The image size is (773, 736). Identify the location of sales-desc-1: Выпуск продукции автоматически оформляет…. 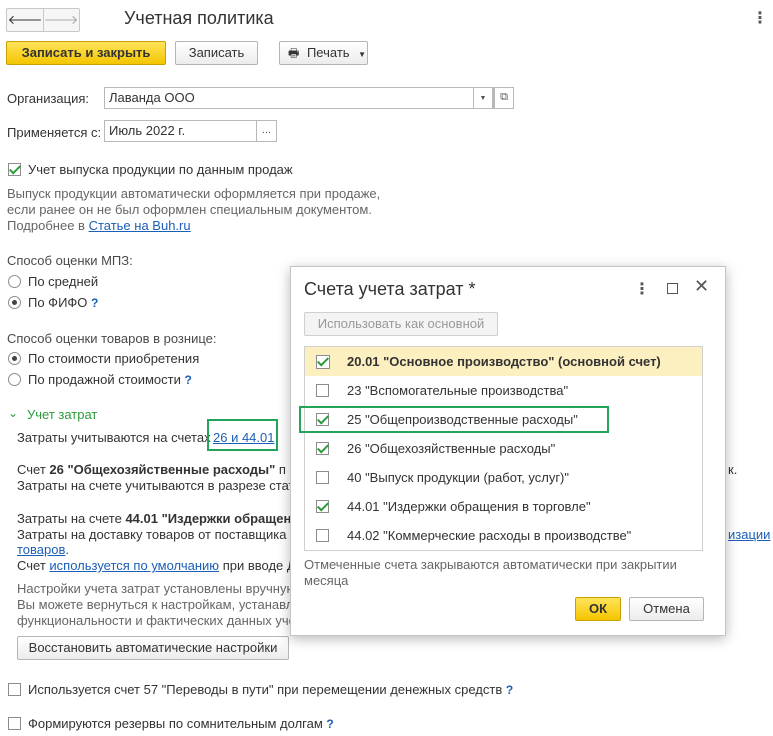
(194, 193).